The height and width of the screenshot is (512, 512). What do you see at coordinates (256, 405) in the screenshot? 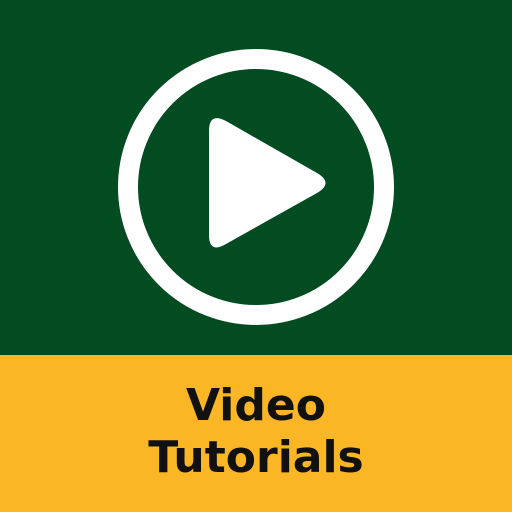
I see `caption-line-1: Video` at bounding box center [256, 405].